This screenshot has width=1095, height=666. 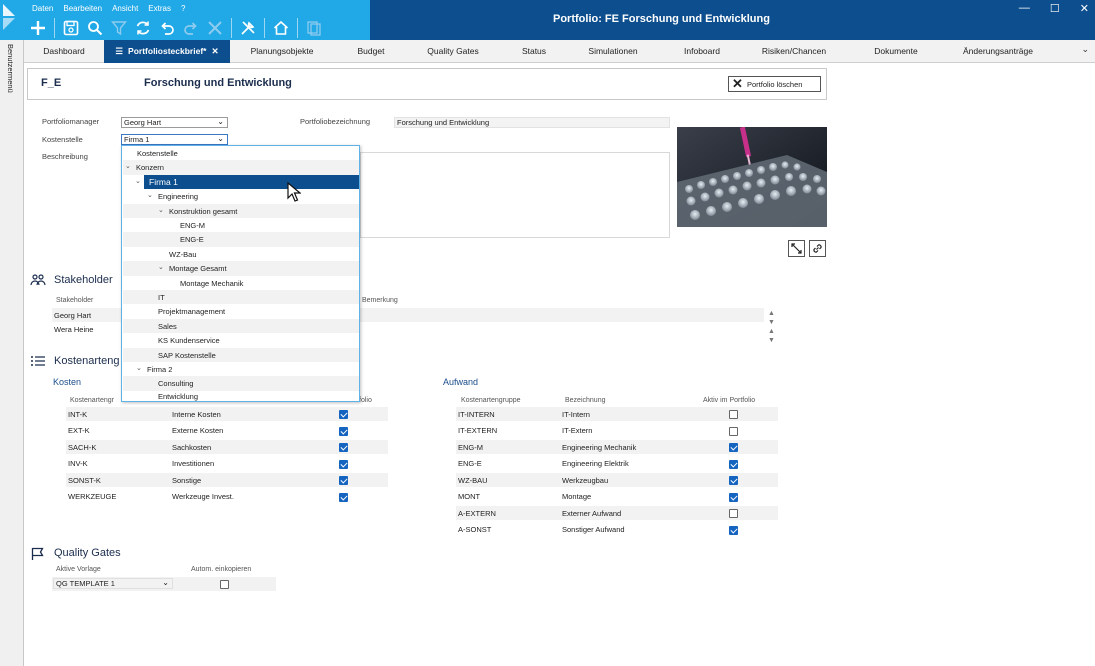 I want to click on table-row: WERKZEUGE Werkzeuge Invest., so click(x=227, y=496).